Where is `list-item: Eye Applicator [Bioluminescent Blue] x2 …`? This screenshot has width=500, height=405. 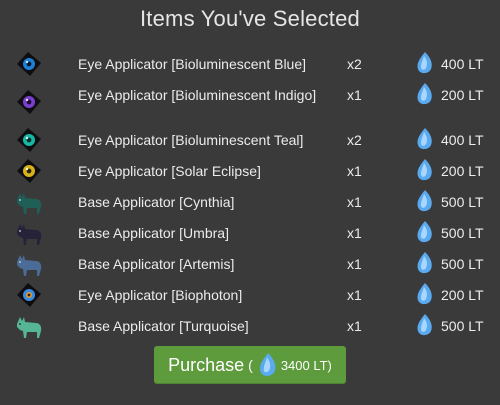 list-item: Eye Applicator [Bioluminescent Blue] x2 … is located at coordinates (250, 63).